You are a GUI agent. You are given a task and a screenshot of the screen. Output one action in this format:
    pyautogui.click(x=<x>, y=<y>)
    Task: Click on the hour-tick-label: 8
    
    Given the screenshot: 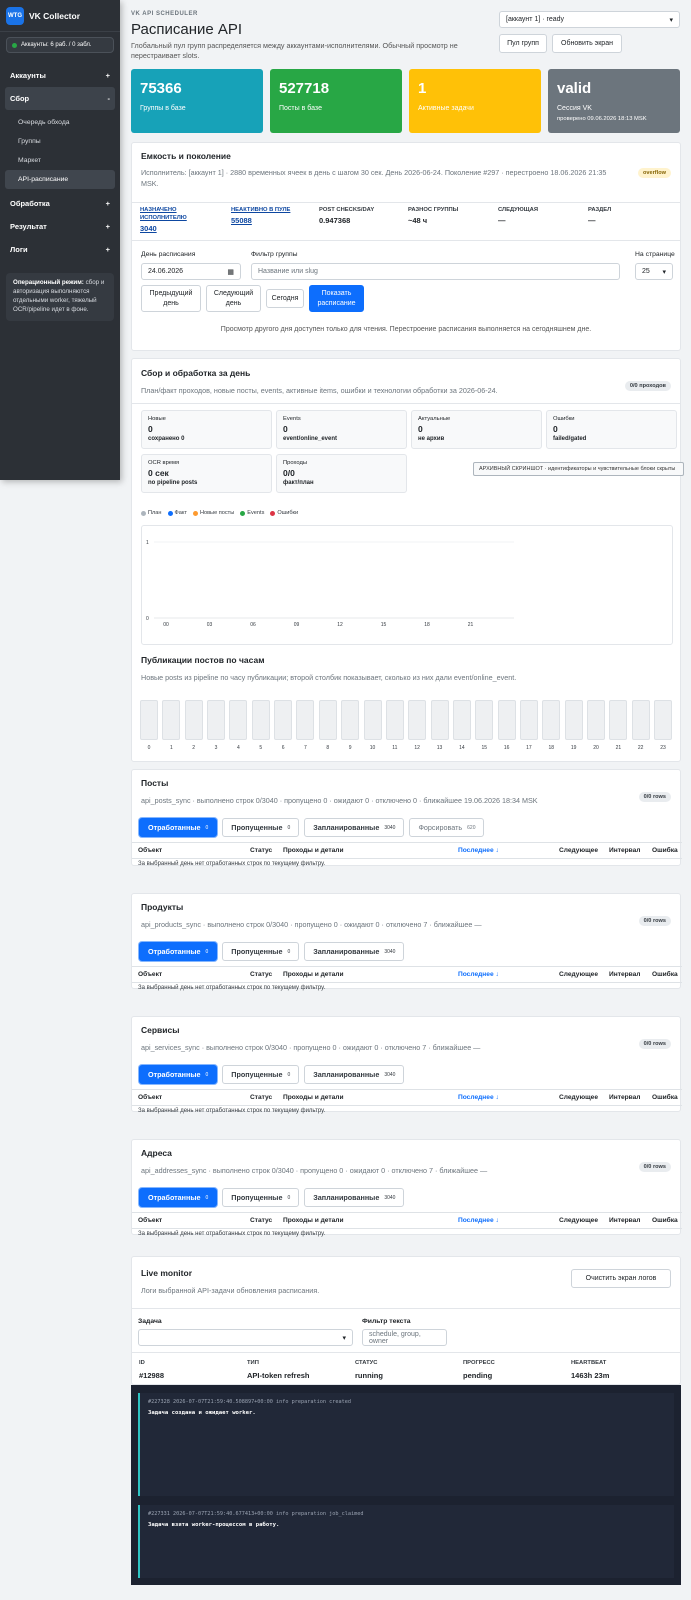 What is the action you would take?
    pyautogui.click(x=328, y=748)
    